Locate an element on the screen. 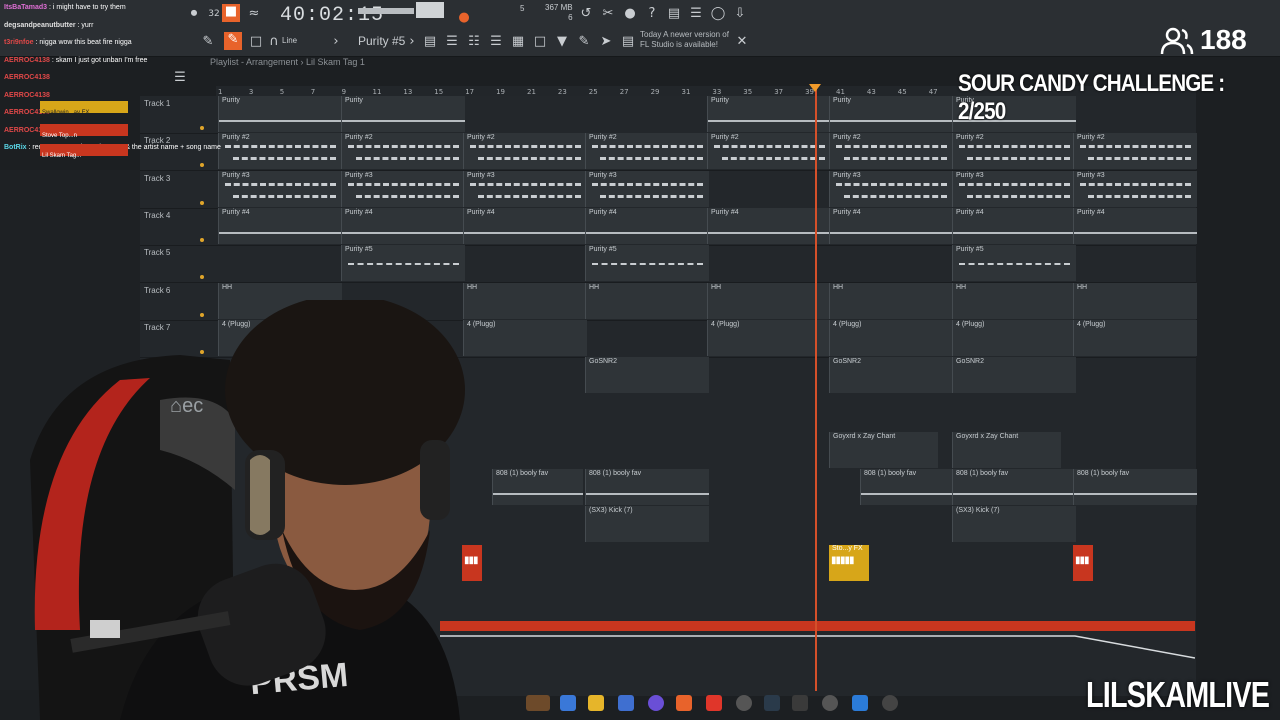 The width and height of the screenshot is (1280, 720). mixer-icon: ☰ is located at coordinates (696, 14).